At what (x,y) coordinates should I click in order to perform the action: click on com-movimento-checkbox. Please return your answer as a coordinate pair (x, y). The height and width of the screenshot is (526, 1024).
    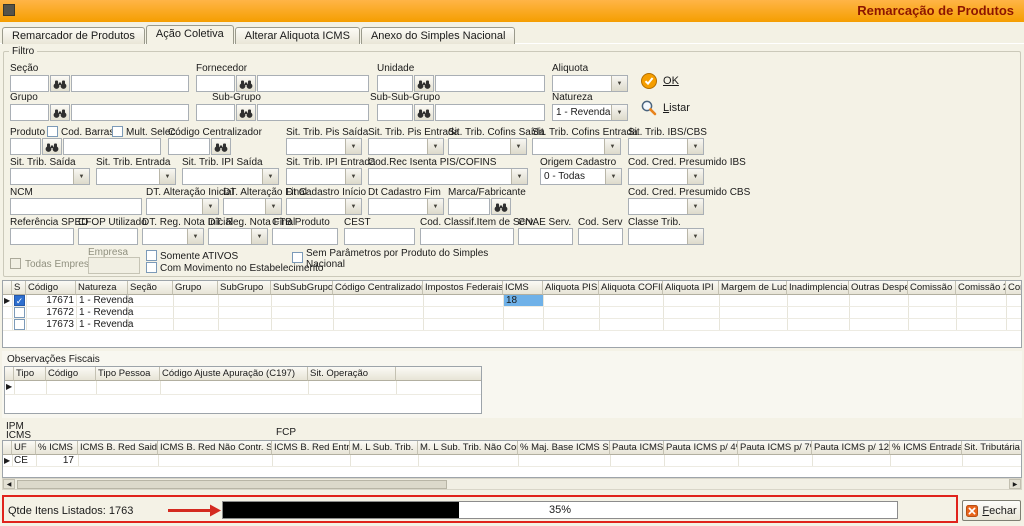
    Looking at the image, I should click on (151, 267).